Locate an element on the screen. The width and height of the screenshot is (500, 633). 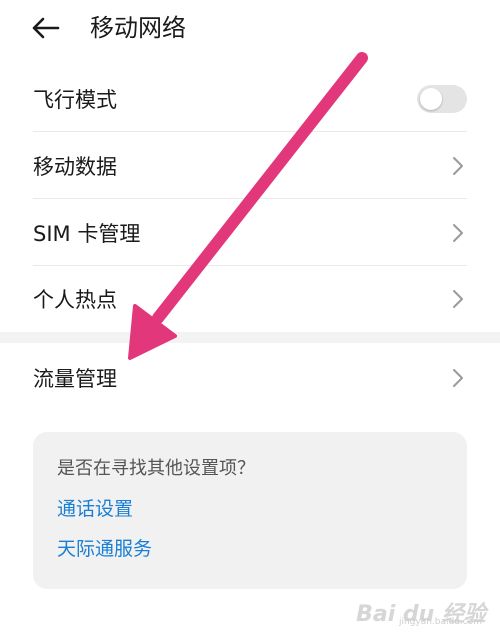
toggle-knob is located at coordinates (431, 98).